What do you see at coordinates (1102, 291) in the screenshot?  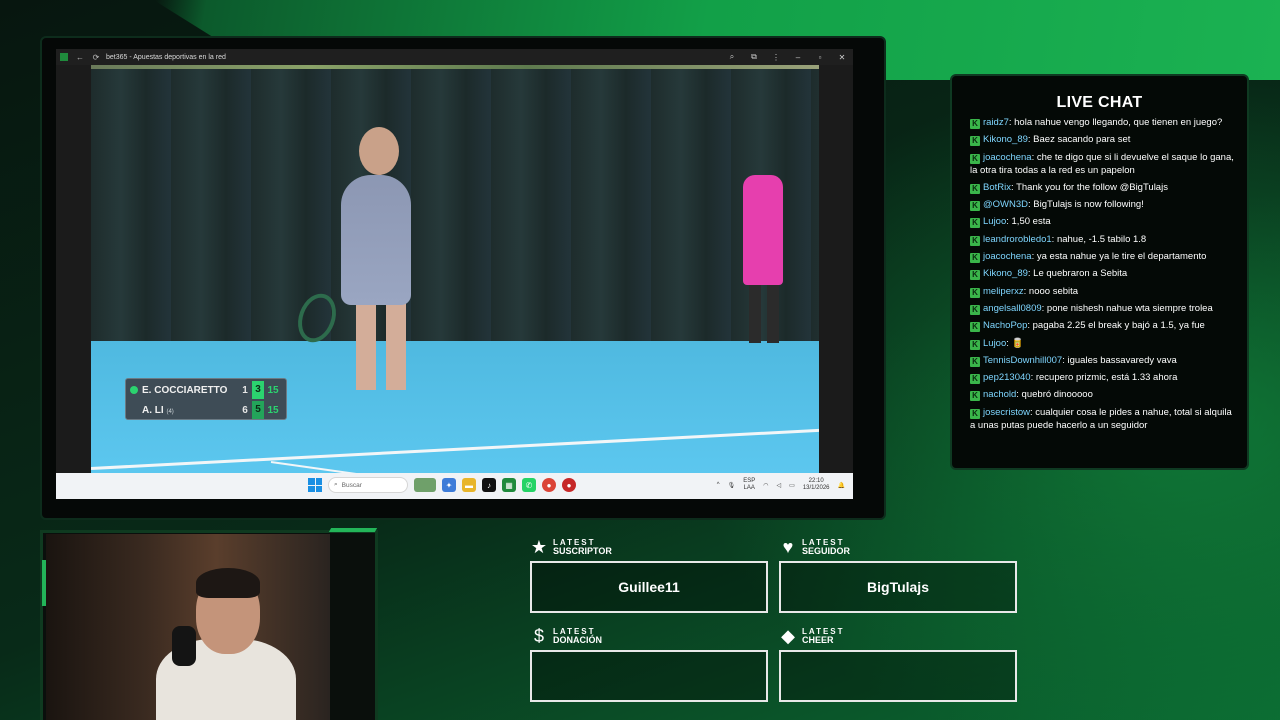 I see `chat-message: Kmeliperxz: nooo sebita` at bounding box center [1102, 291].